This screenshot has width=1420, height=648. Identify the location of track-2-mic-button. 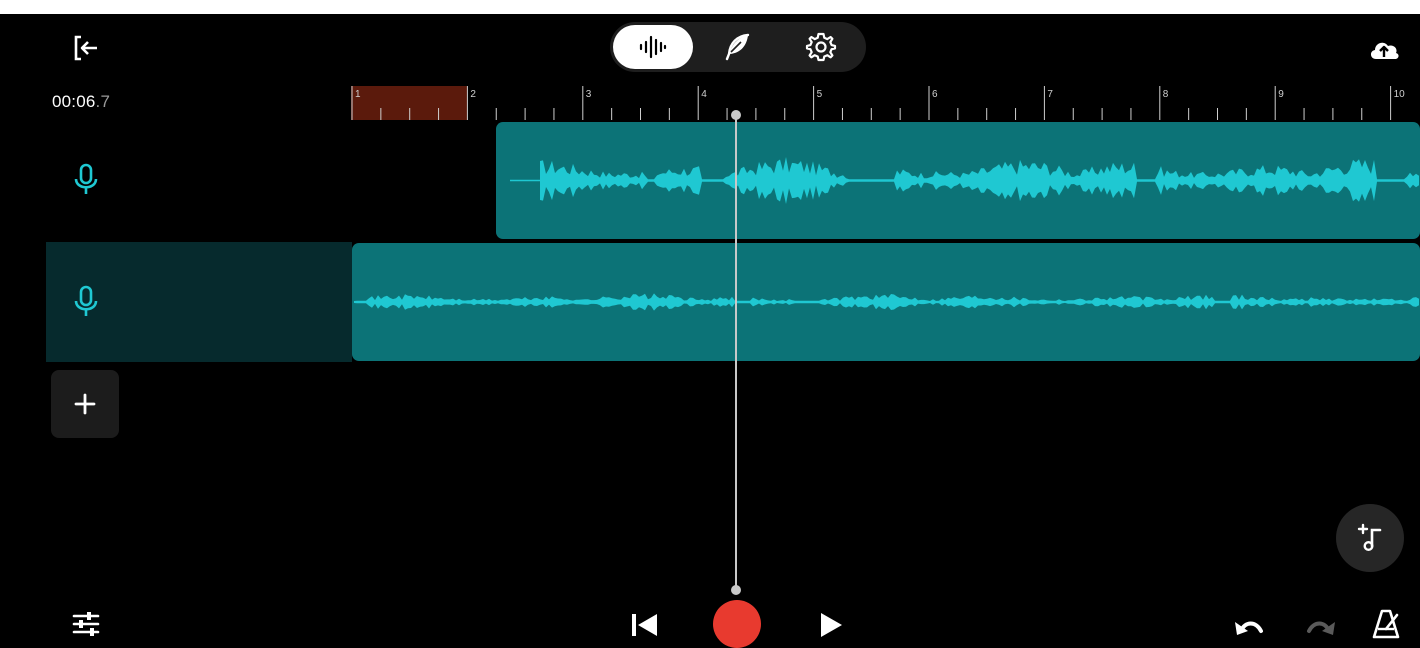
(86, 302).